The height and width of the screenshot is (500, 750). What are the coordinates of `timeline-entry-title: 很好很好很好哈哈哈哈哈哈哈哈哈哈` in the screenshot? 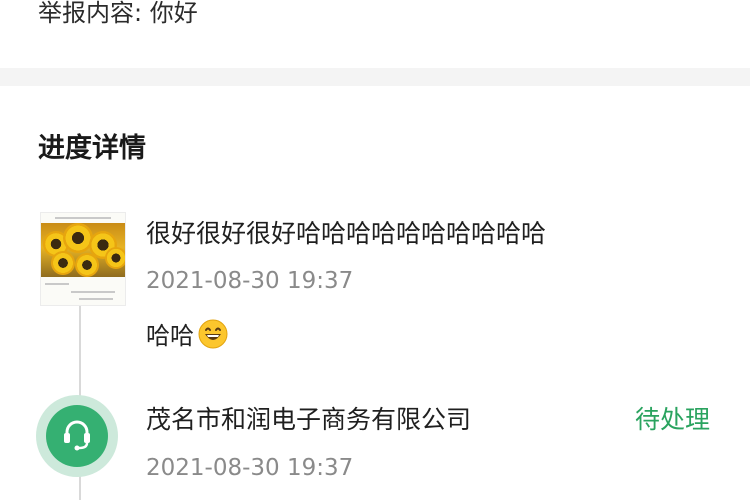 It's located at (346, 233).